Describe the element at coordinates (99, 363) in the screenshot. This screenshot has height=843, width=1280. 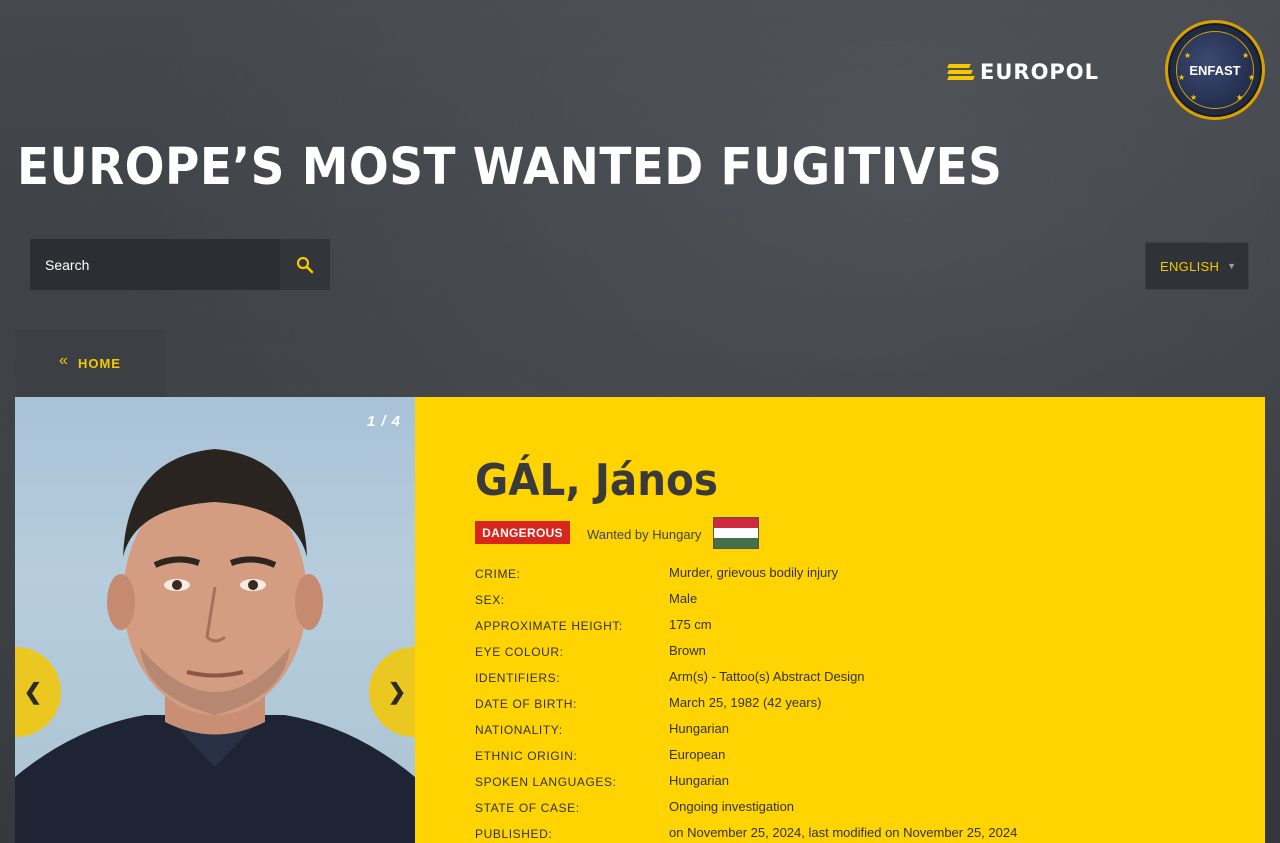
I see `home-label: HOME` at that location.